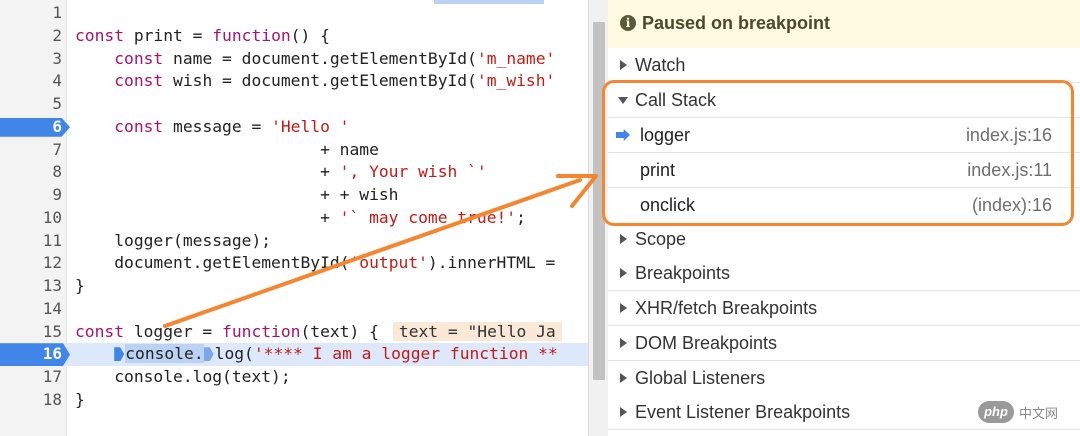  I want to click on collapse-triangle-icon, so click(623, 100).